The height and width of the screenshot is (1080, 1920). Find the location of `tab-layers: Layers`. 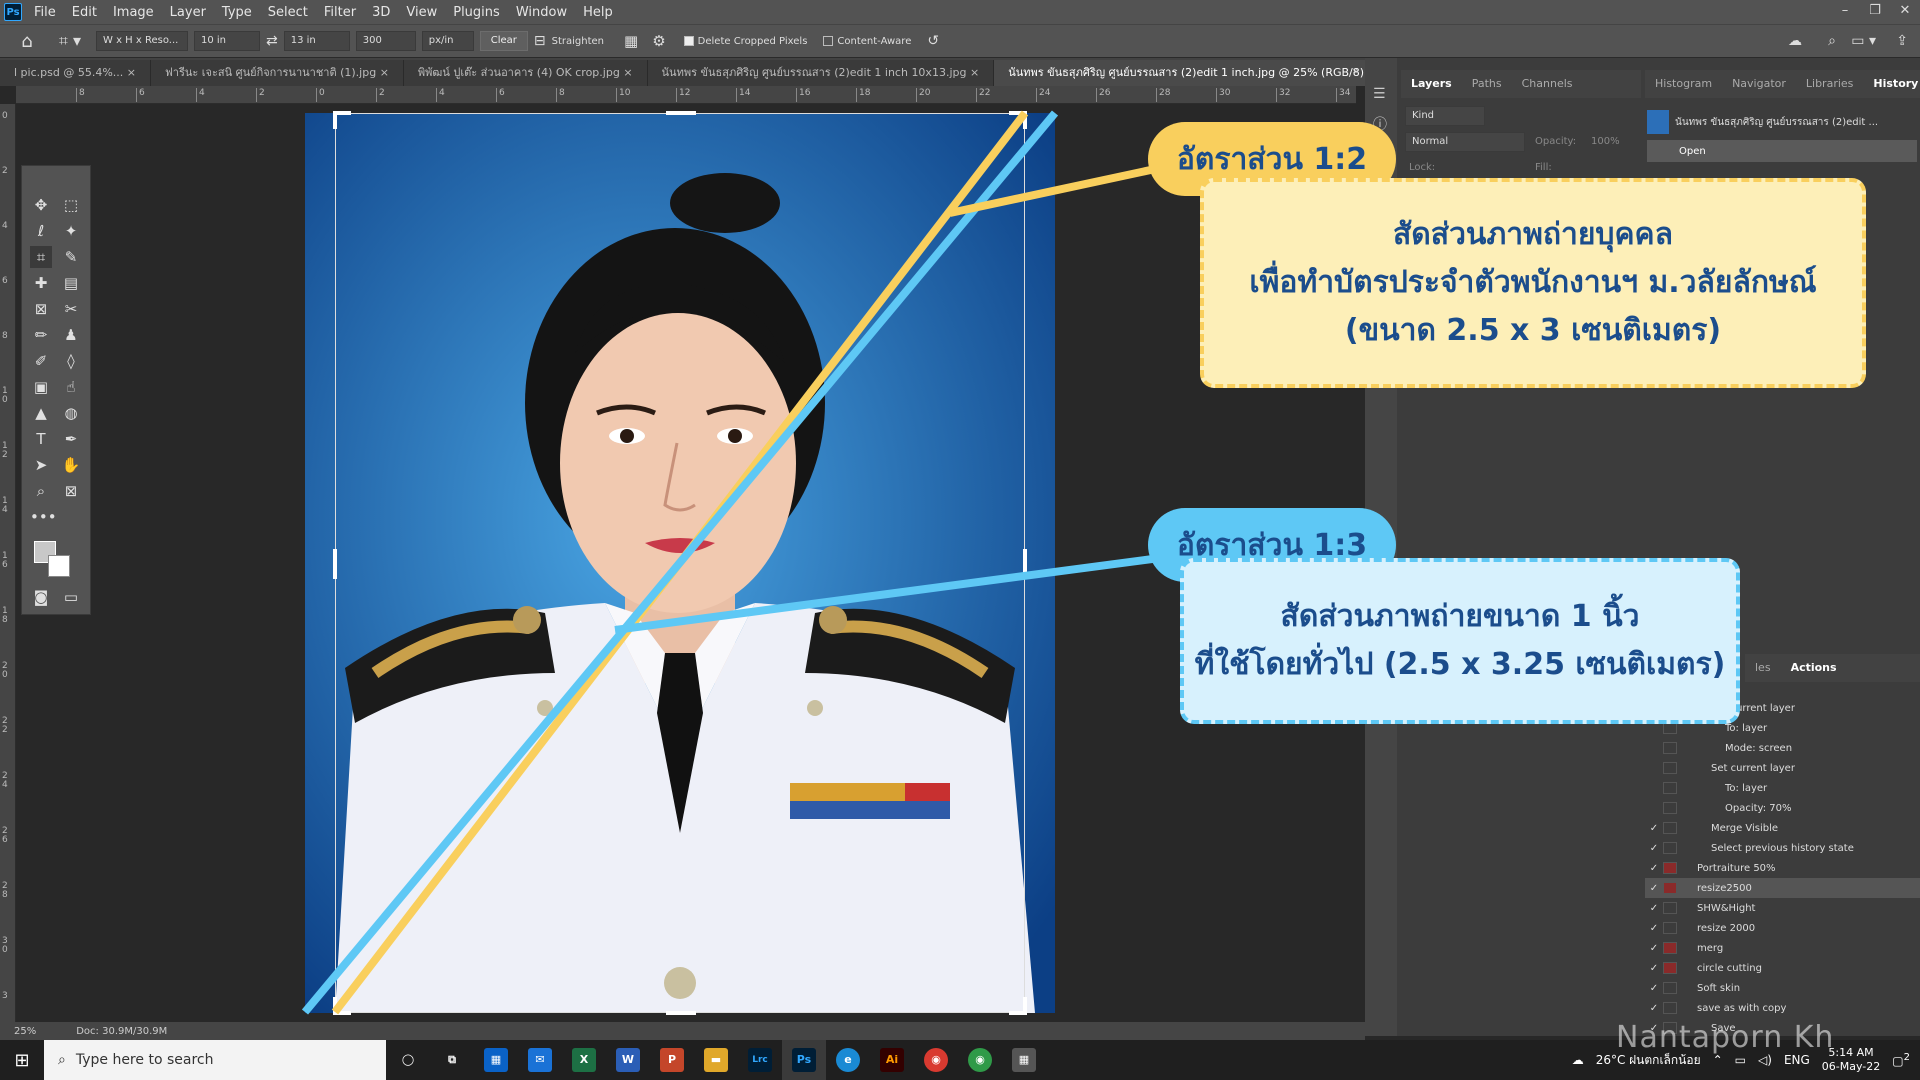

tab-layers: Layers is located at coordinates (1431, 84).